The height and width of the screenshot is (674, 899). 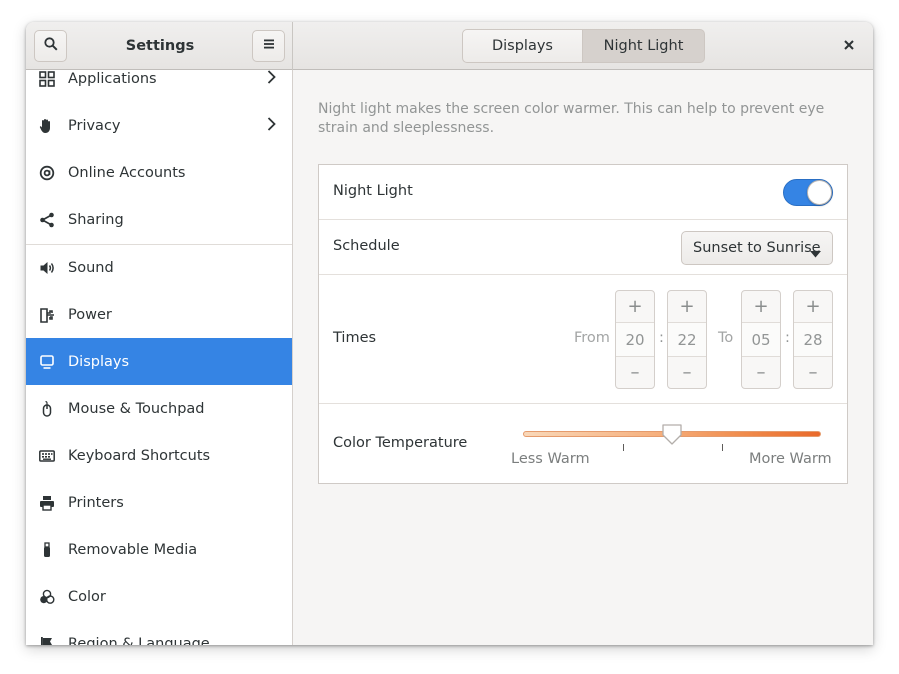 I want to click on sidebar-item-label: Region & Language, so click(x=139, y=640).